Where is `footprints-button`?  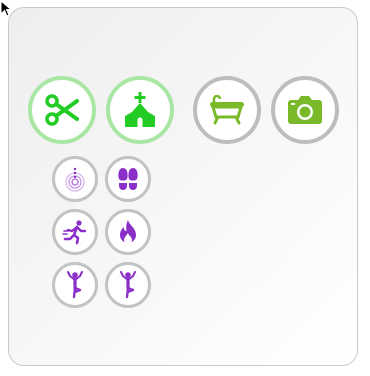
footprints-button is located at coordinates (128, 179).